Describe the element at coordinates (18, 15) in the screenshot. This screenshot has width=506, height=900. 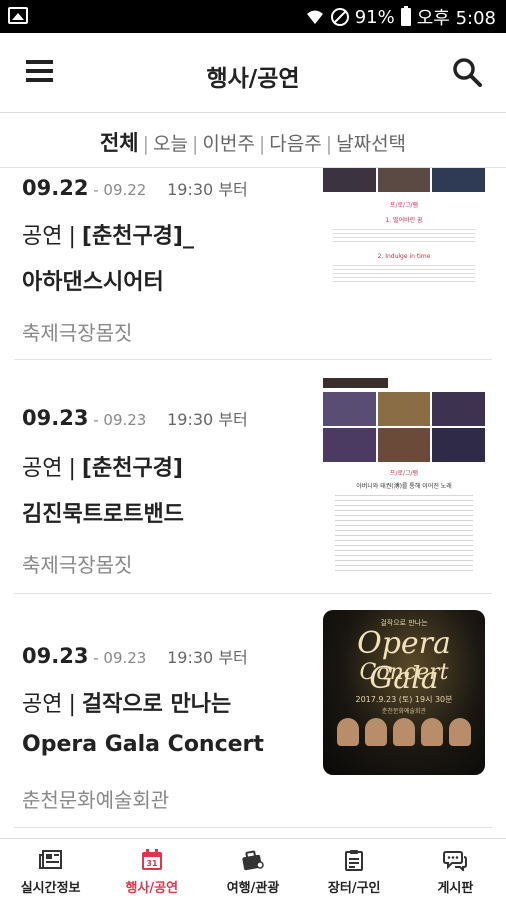
I see `gallery-notification-icon` at that location.